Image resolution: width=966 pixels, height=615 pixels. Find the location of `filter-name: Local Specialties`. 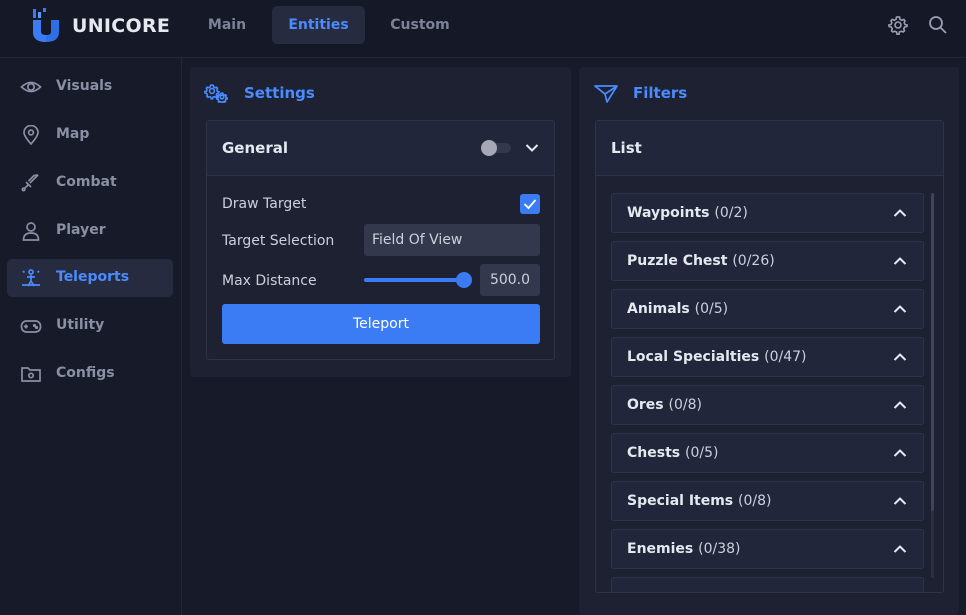

filter-name: Local Specialties is located at coordinates (693, 357).